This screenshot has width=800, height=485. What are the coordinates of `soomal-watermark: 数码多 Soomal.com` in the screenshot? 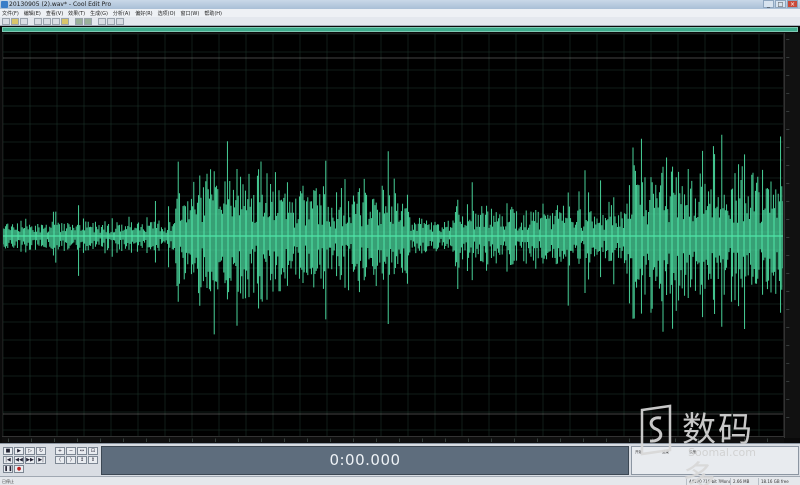 It's located at (711, 442).